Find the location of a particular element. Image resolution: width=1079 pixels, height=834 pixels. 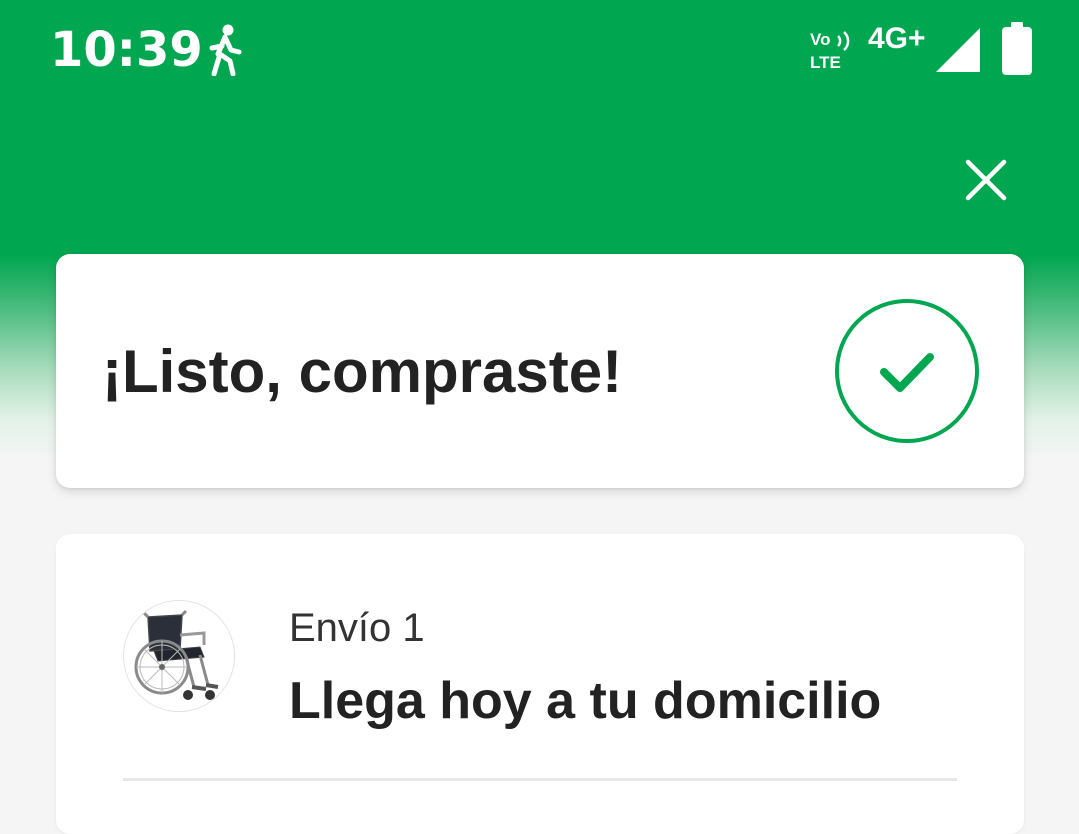

volte-top-text: Vo is located at coordinates (820, 39).